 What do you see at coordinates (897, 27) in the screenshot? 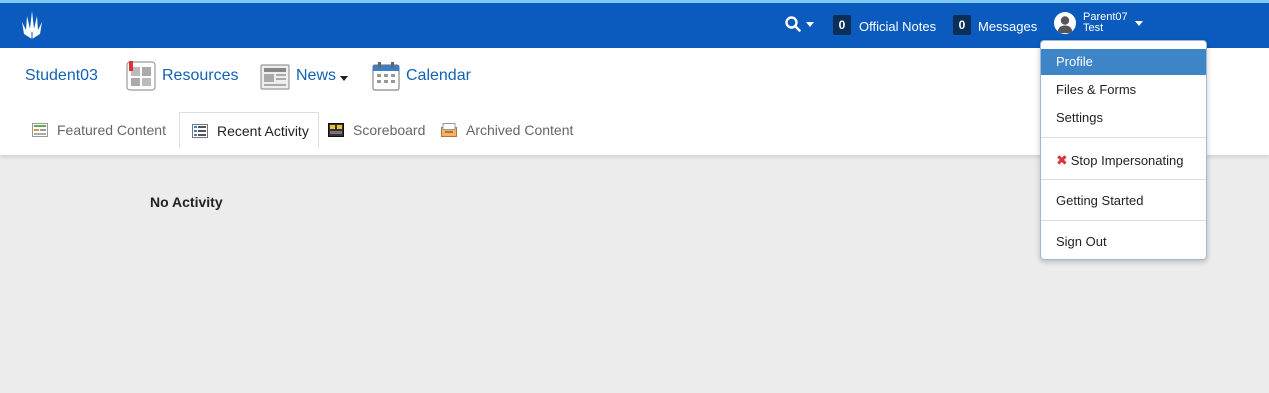
I see `official-notes-link: Official Notes` at bounding box center [897, 27].